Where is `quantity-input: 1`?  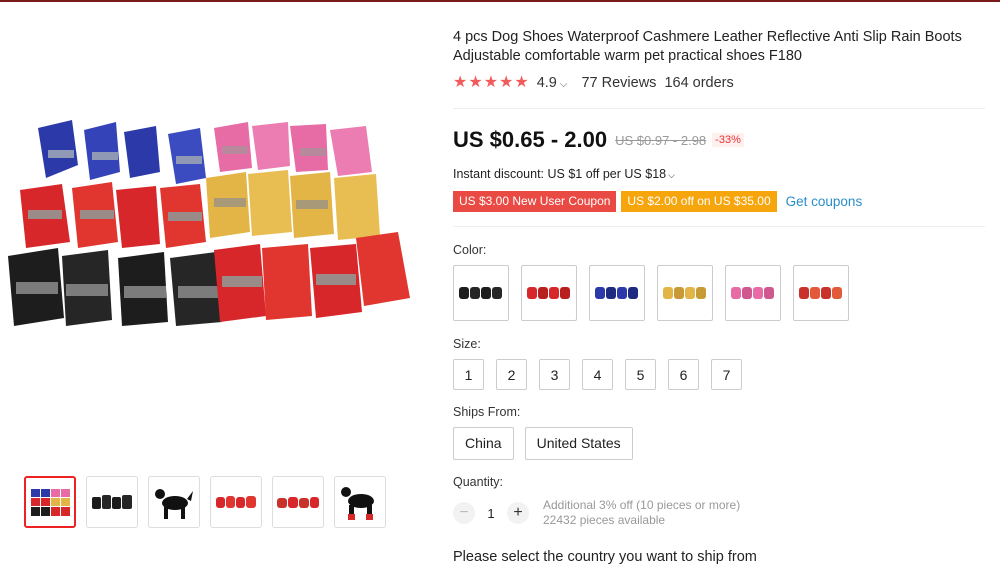
quantity-input: 1 is located at coordinates (491, 513).